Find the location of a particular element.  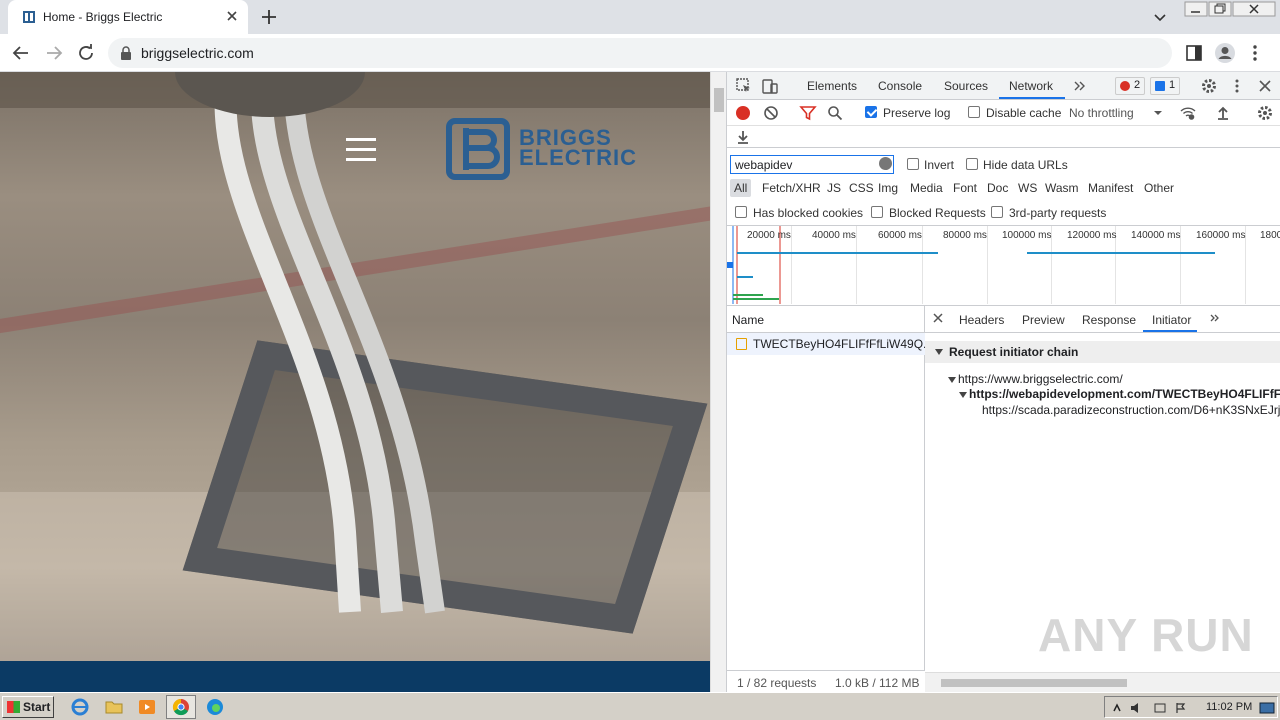

tab-response: Response is located at coordinates (1109, 320).